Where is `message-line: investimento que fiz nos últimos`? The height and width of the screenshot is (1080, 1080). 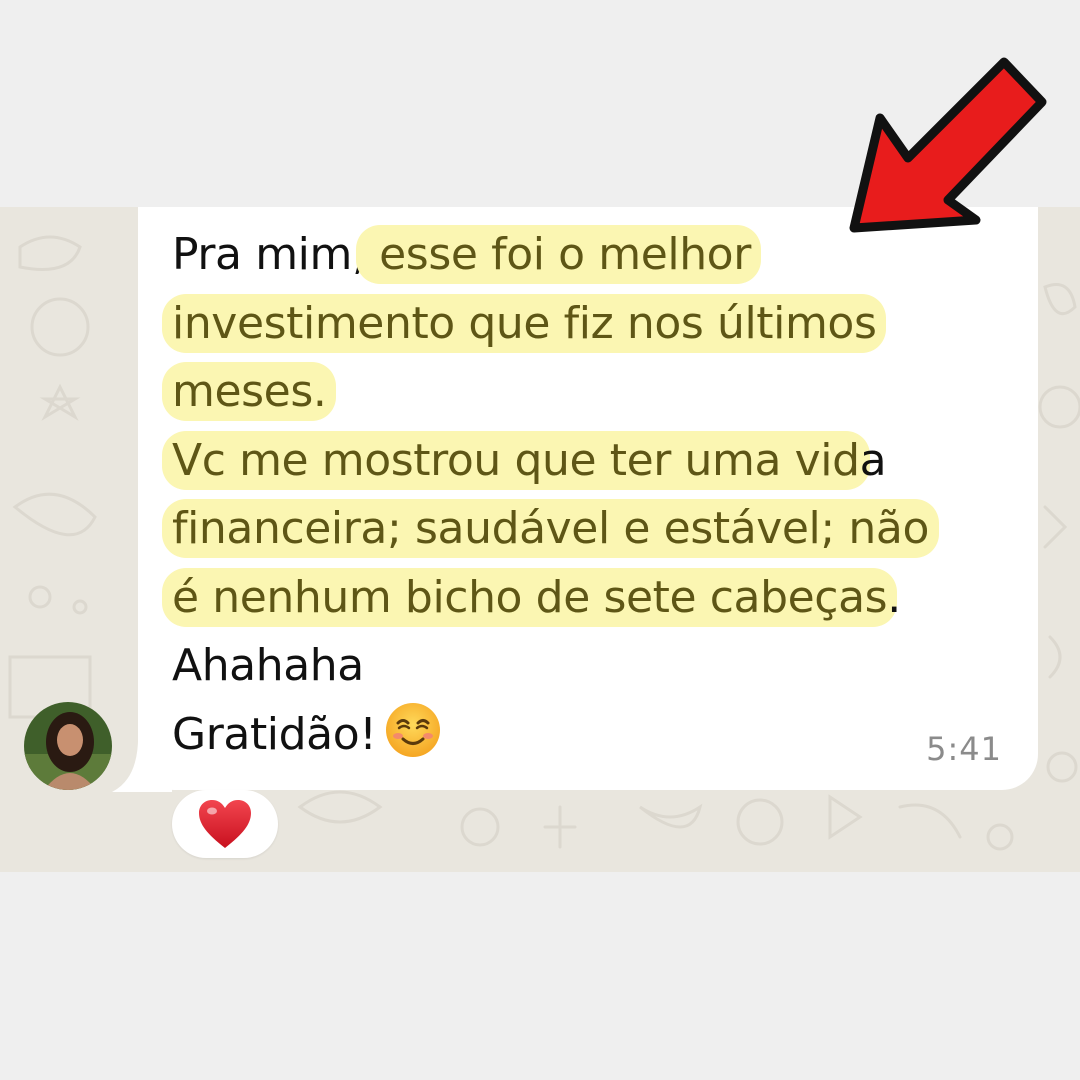
message-line: investimento que fiz nos últimos is located at coordinates (592, 324).